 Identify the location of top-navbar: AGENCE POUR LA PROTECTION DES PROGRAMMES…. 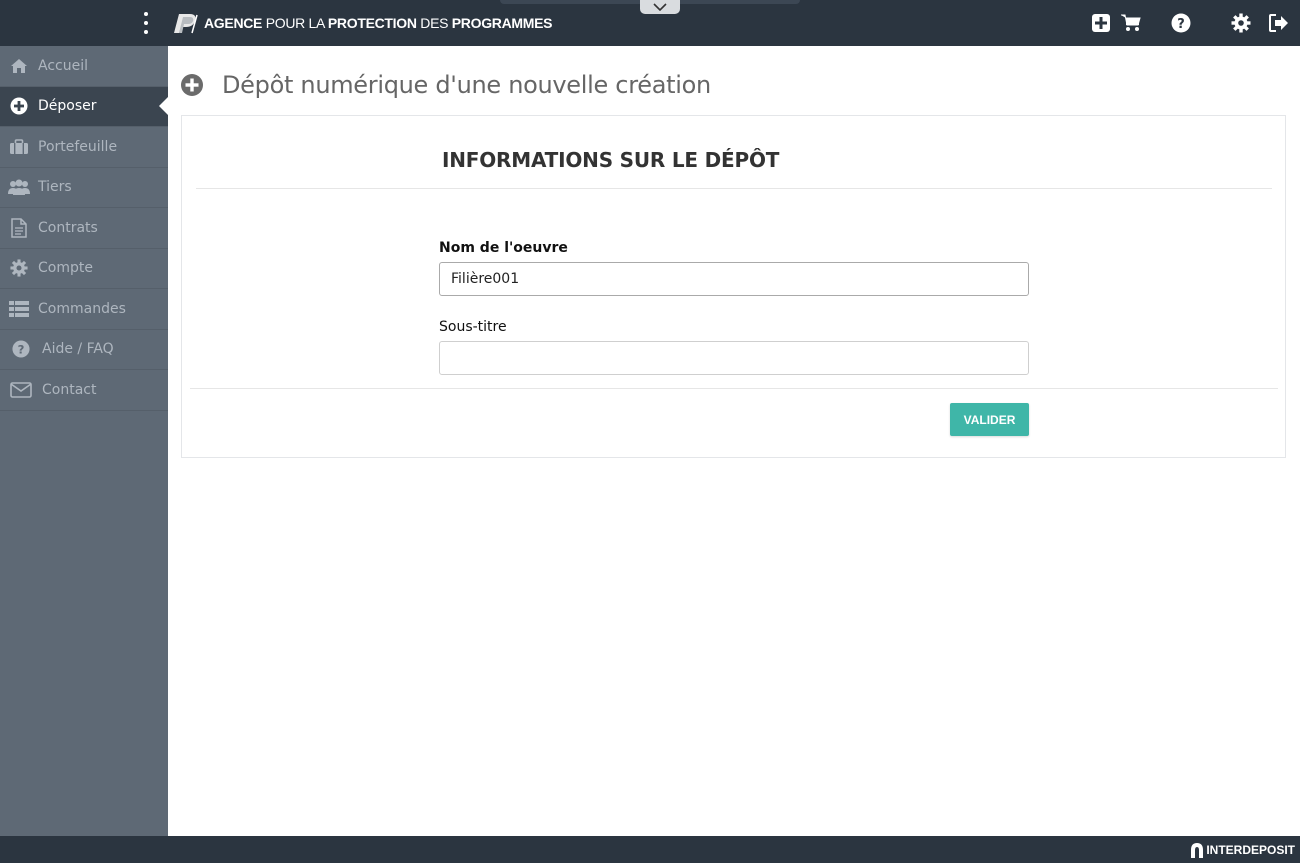
(650, 23).